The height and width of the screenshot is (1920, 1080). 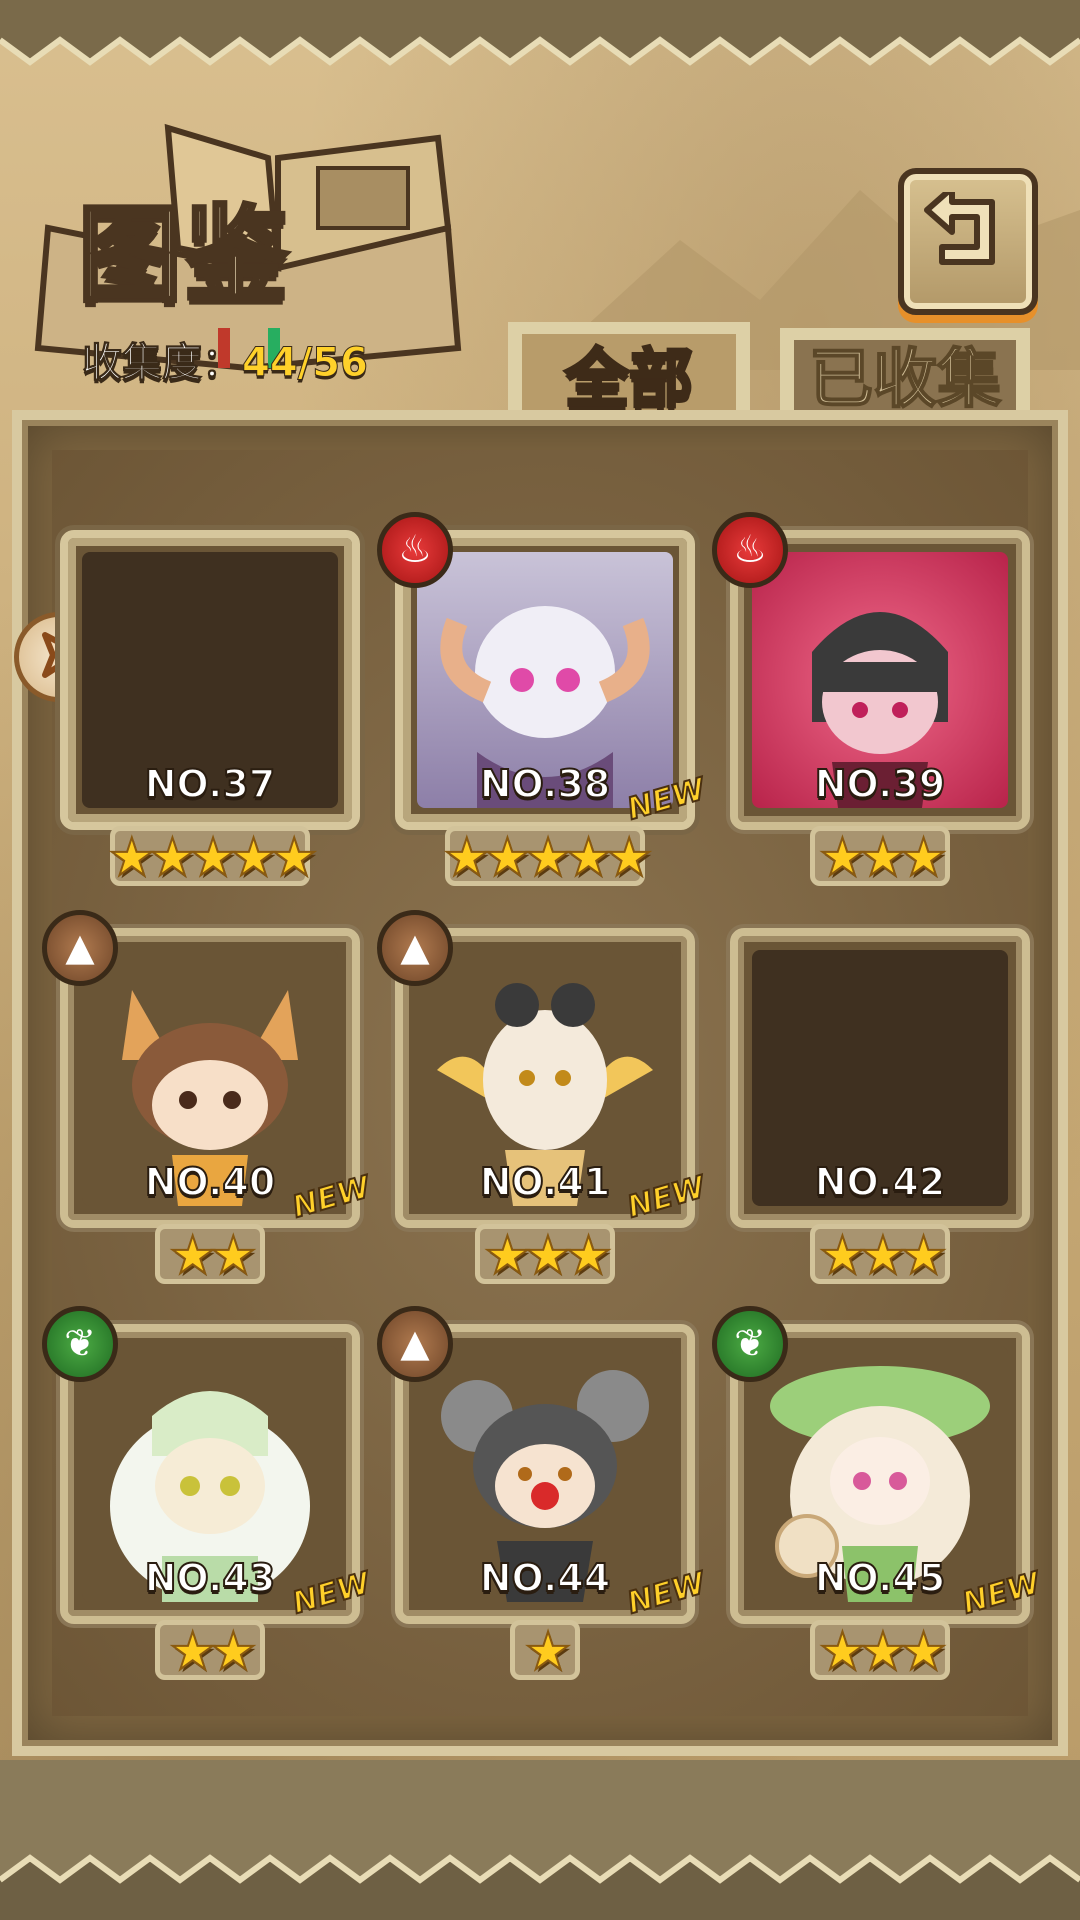 What do you see at coordinates (880, 1182) in the screenshot?
I see `card-number: NO.42` at bounding box center [880, 1182].